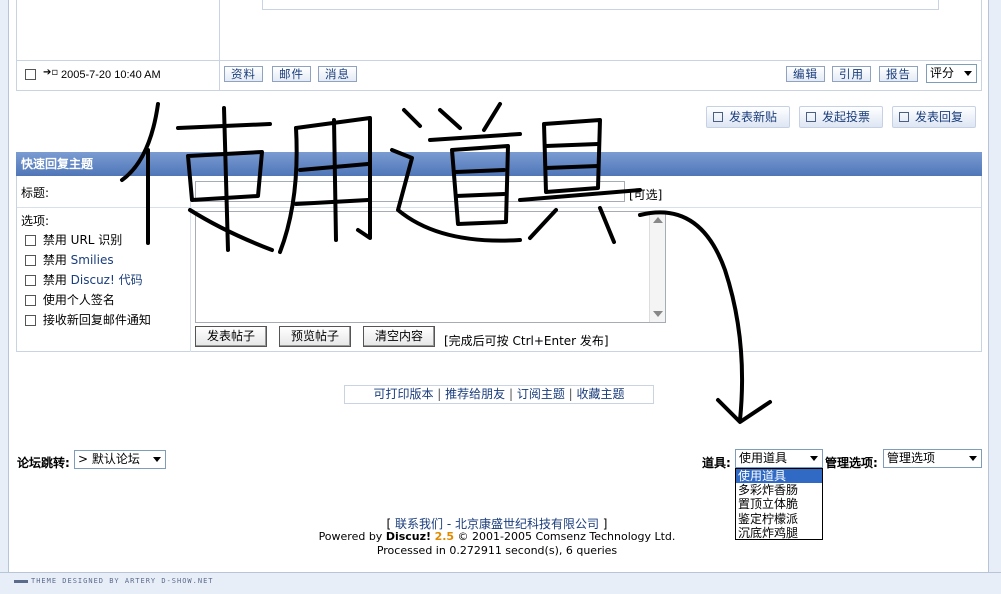  Describe the element at coordinates (851, 74) in the screenshot. I see `quote-button: 引用` at that location.